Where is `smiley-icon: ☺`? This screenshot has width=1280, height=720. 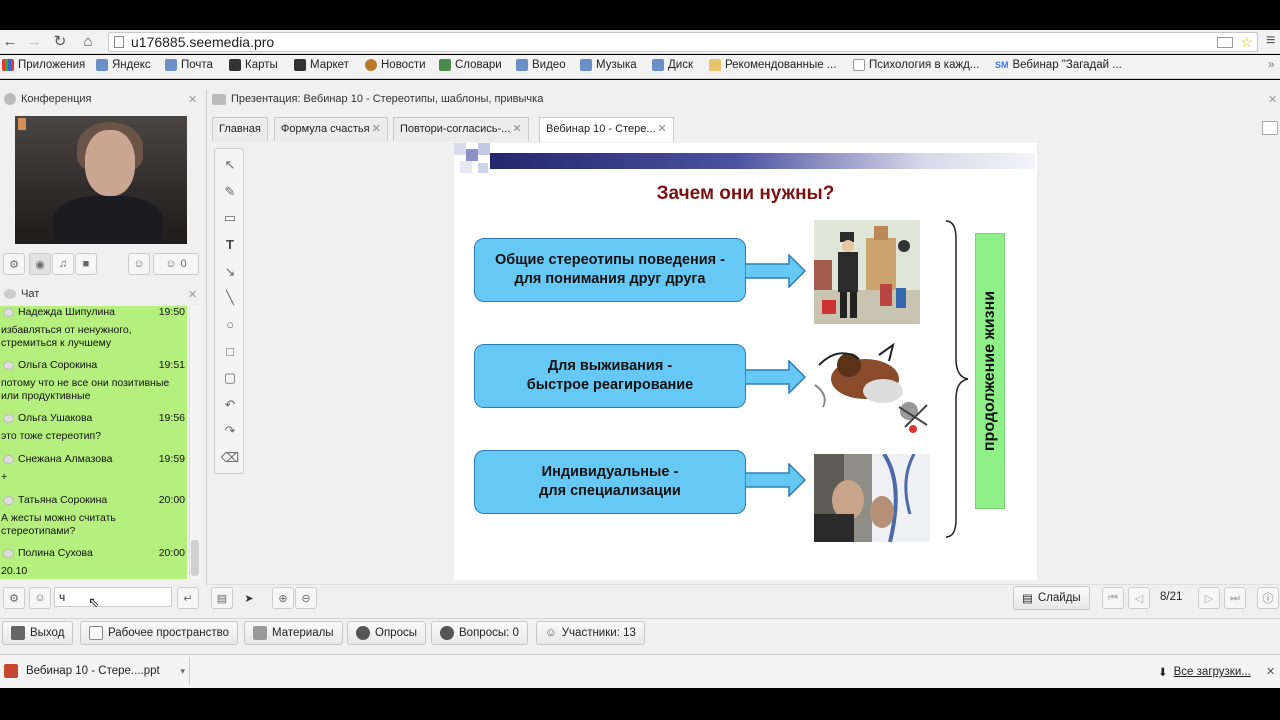
smiley-icon: ☺ is located at coordinates (40, 598).